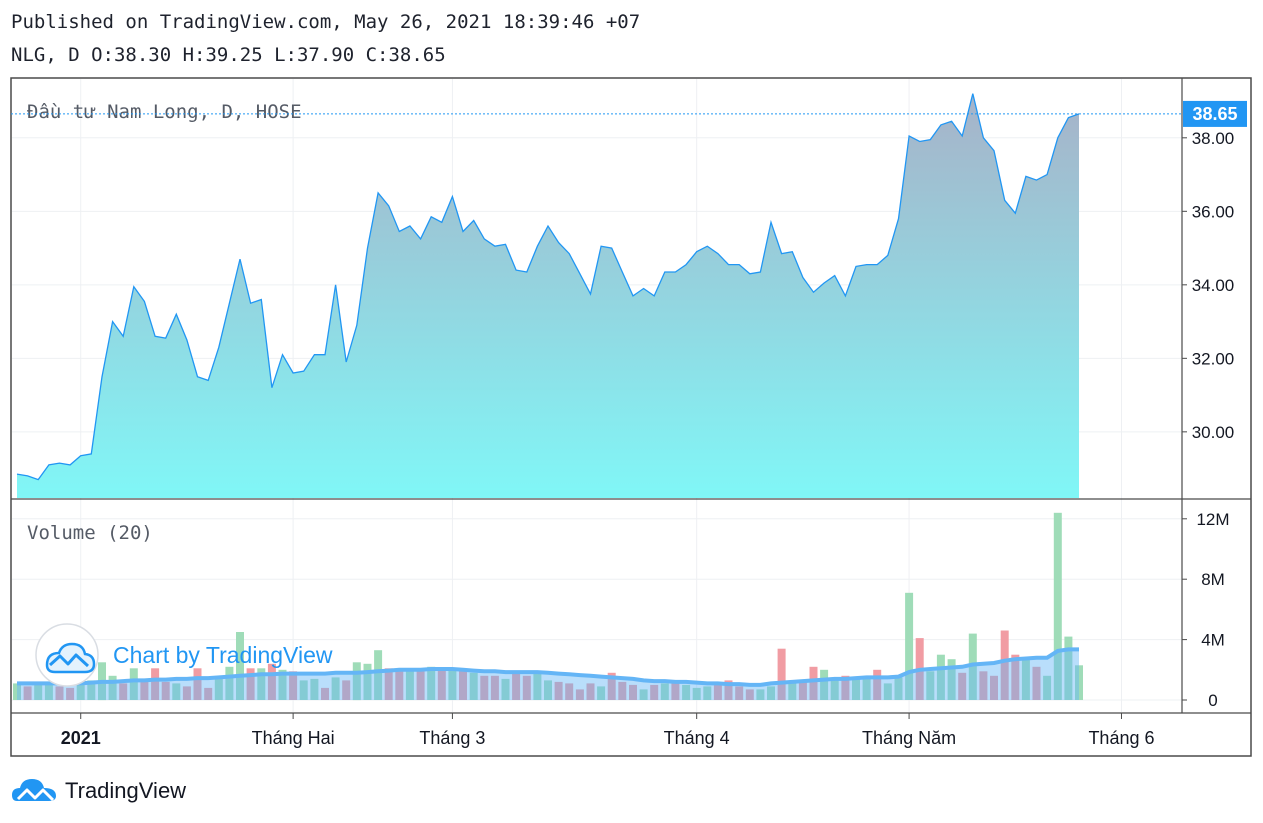 Image resolution: width=1263 pixels, height=823 pixels. Describe the element at coordinates (1213, 432) in the screenshot. I see `price-axis-label: 30.00` at that location.